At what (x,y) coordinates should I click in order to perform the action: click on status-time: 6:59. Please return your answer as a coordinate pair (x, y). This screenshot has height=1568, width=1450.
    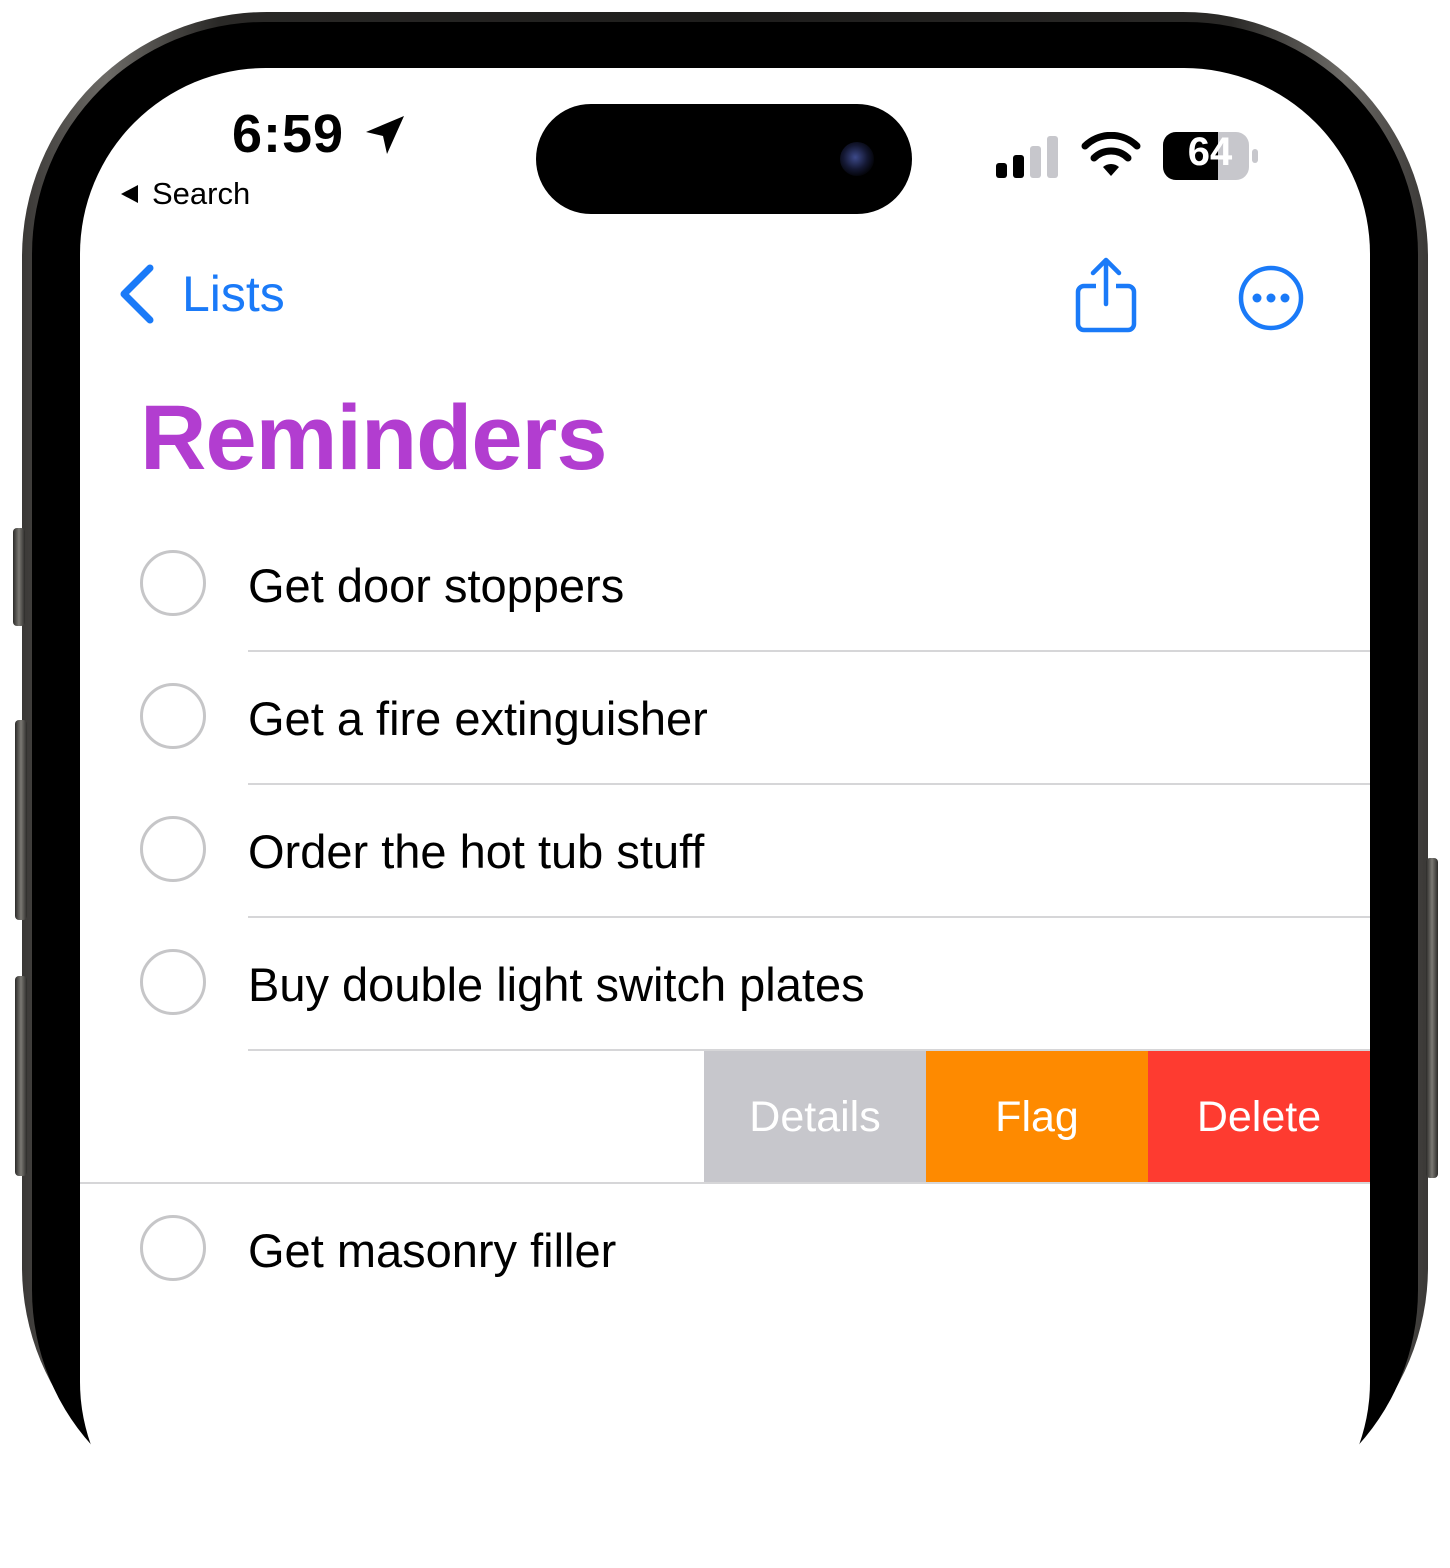
    Looking at the image, I should click on (288, 134).